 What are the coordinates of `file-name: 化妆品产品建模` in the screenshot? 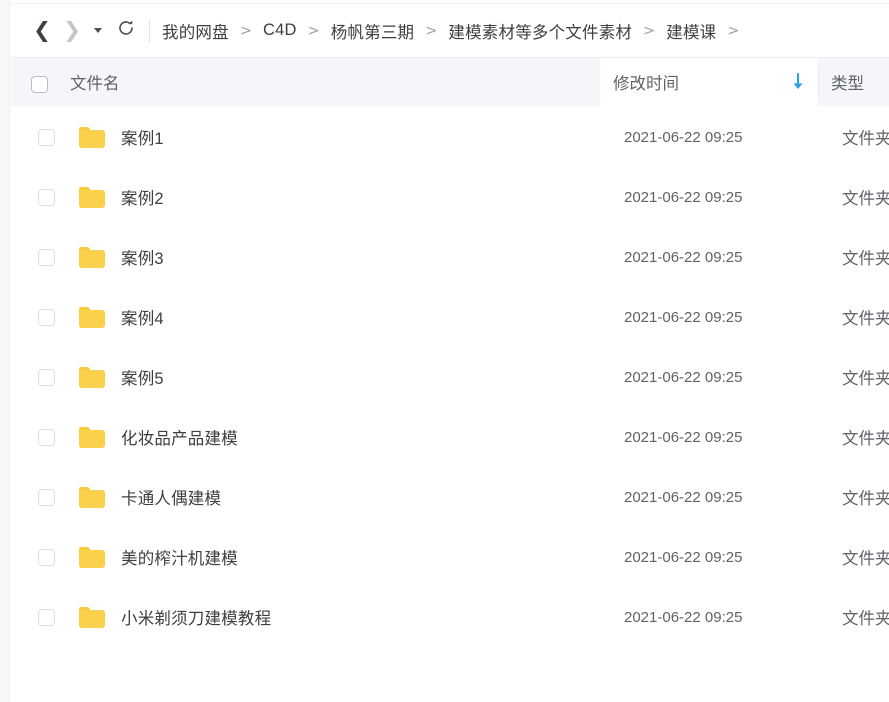 It's located at (179, 437).